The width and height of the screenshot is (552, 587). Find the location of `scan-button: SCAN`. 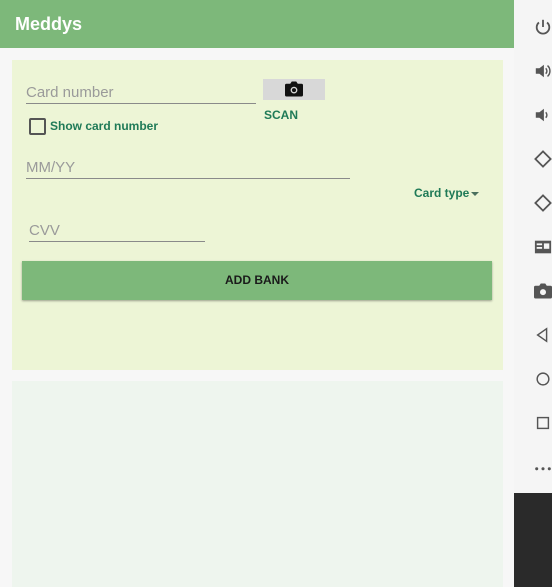

scan-button: SCAN is located at coordinates (281, 115).